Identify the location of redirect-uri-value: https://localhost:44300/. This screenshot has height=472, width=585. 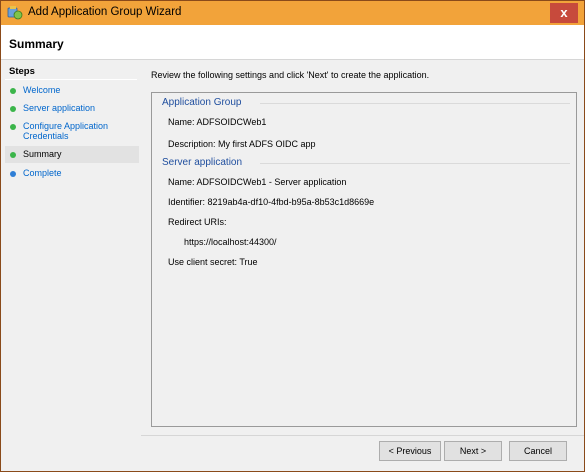
(230, 242).